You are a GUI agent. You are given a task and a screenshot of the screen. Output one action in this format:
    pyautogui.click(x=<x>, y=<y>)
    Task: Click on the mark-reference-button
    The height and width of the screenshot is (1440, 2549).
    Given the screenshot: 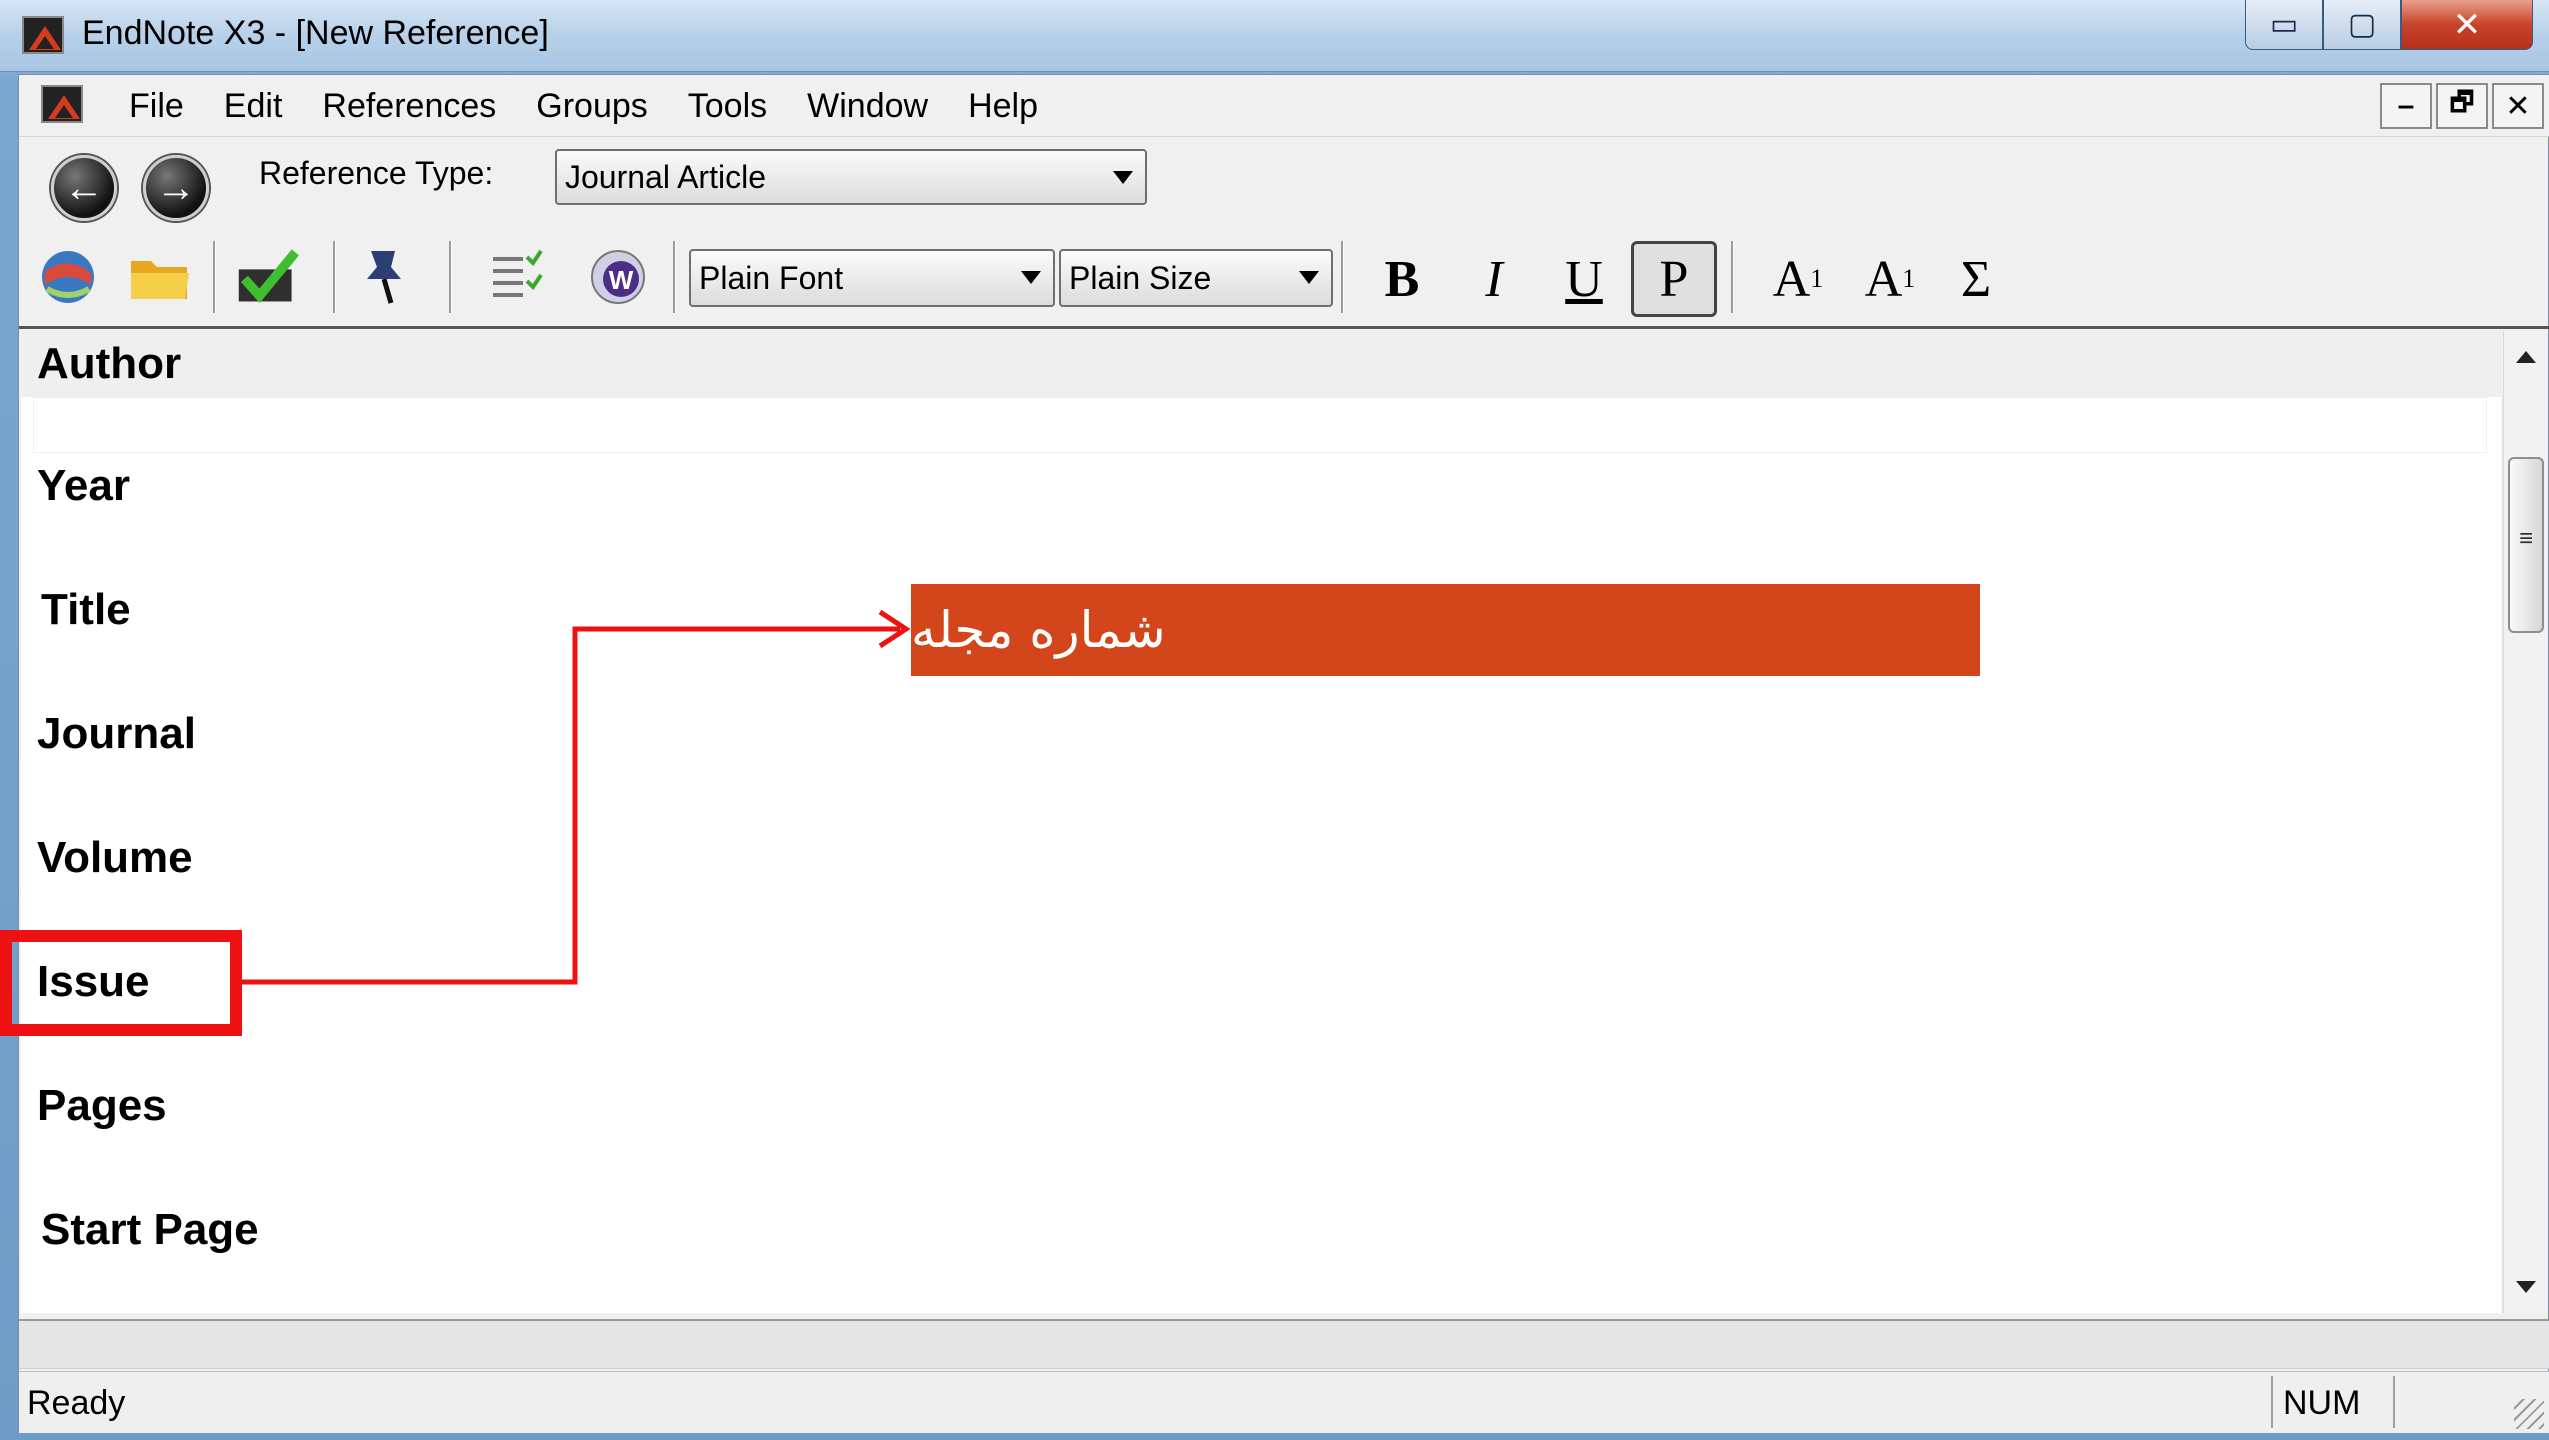 What is the action you would take?
    pyautogui.click(x=268, y=276)
    